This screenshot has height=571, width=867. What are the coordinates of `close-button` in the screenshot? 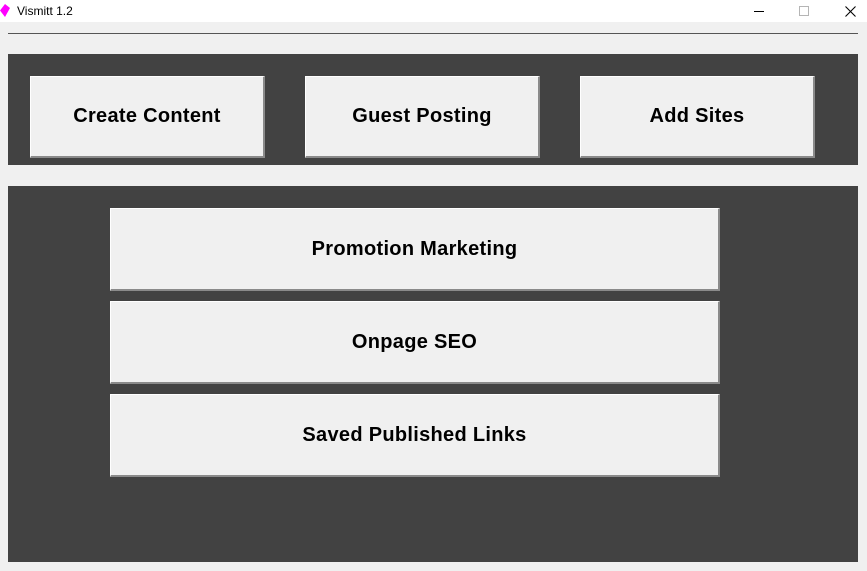 It's located at (847, 11).